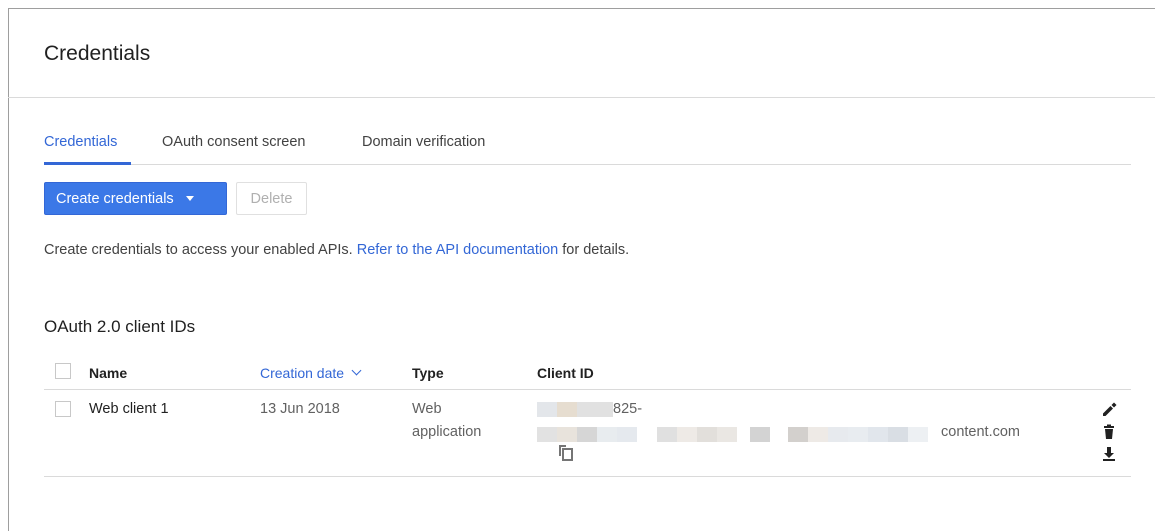  Describe the element at coordinates (300, 409) in the screenshot. I see `creation-date-value: 13 Jun 2018` at that location.